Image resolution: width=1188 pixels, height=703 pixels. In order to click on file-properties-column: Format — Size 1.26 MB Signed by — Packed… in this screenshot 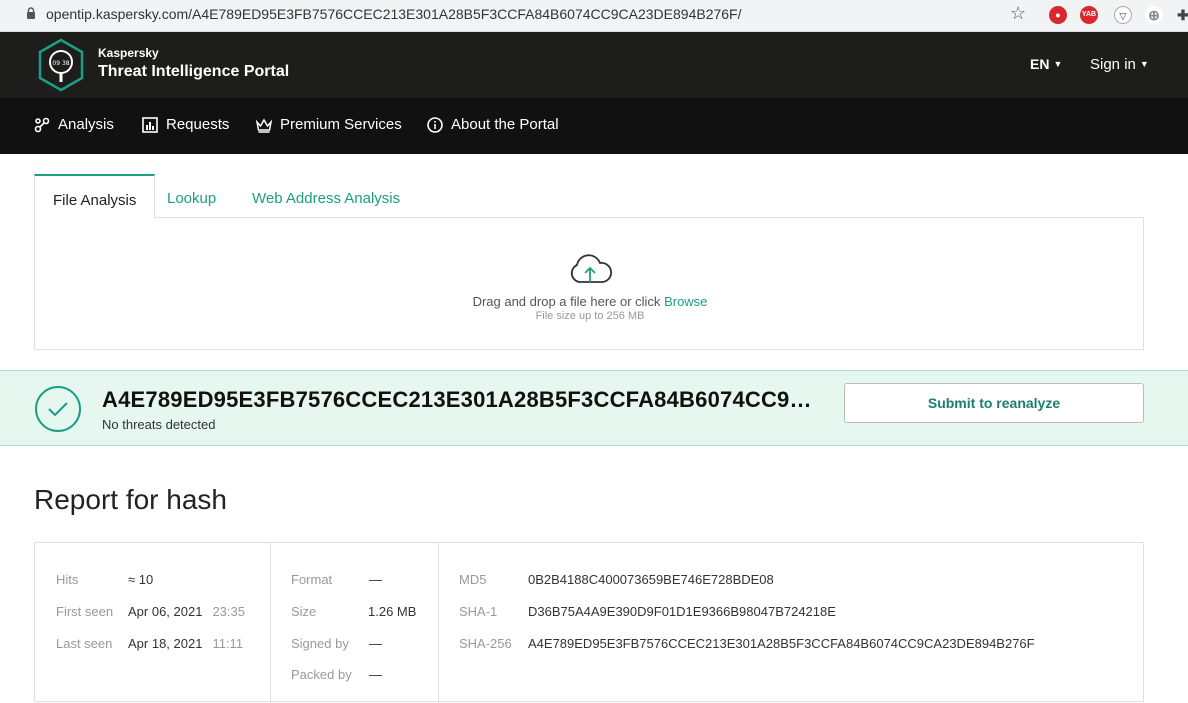, I will do `click(355, 623)`.